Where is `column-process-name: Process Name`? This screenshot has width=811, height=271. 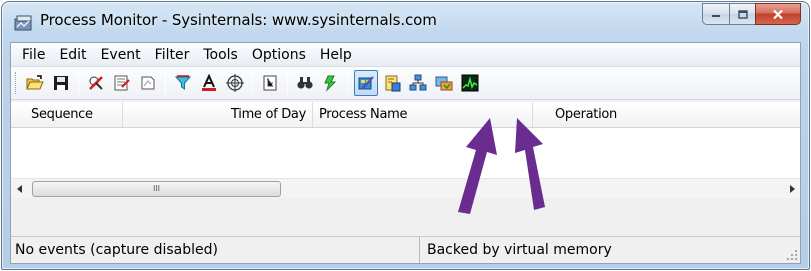
column-process-name: Process Name is located at coordinates (423, 114).